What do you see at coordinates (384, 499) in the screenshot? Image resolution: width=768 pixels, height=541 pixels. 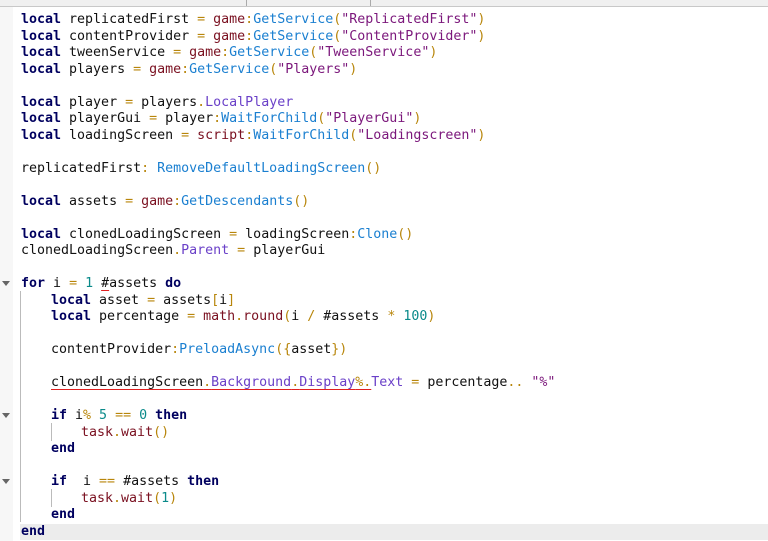 I see `code-line: task.wait(1)` at bounding box center [384, 499].